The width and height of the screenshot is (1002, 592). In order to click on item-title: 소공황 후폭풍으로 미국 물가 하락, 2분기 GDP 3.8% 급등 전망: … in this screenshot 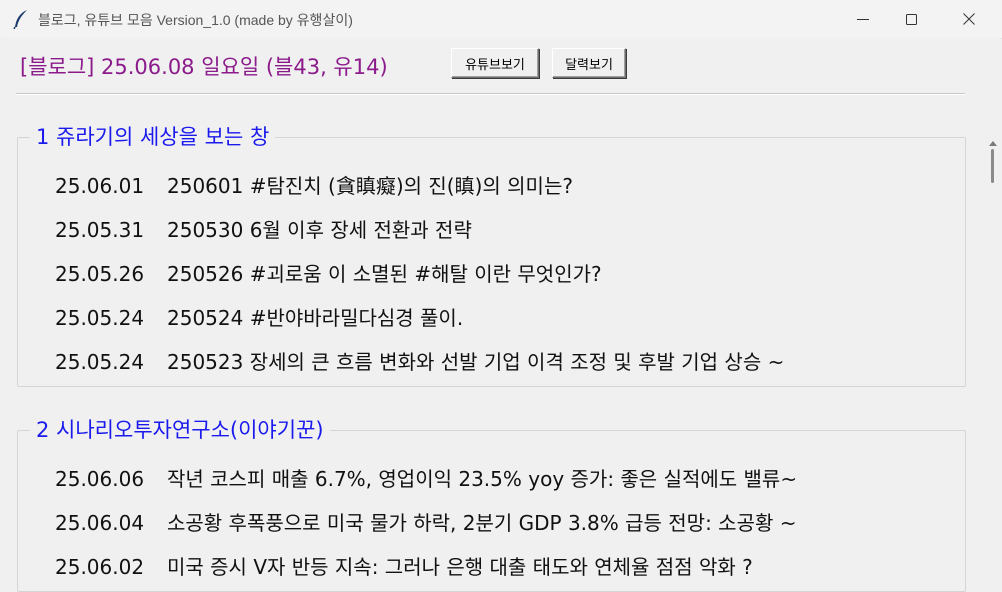, I will do `click(482, 523)`.